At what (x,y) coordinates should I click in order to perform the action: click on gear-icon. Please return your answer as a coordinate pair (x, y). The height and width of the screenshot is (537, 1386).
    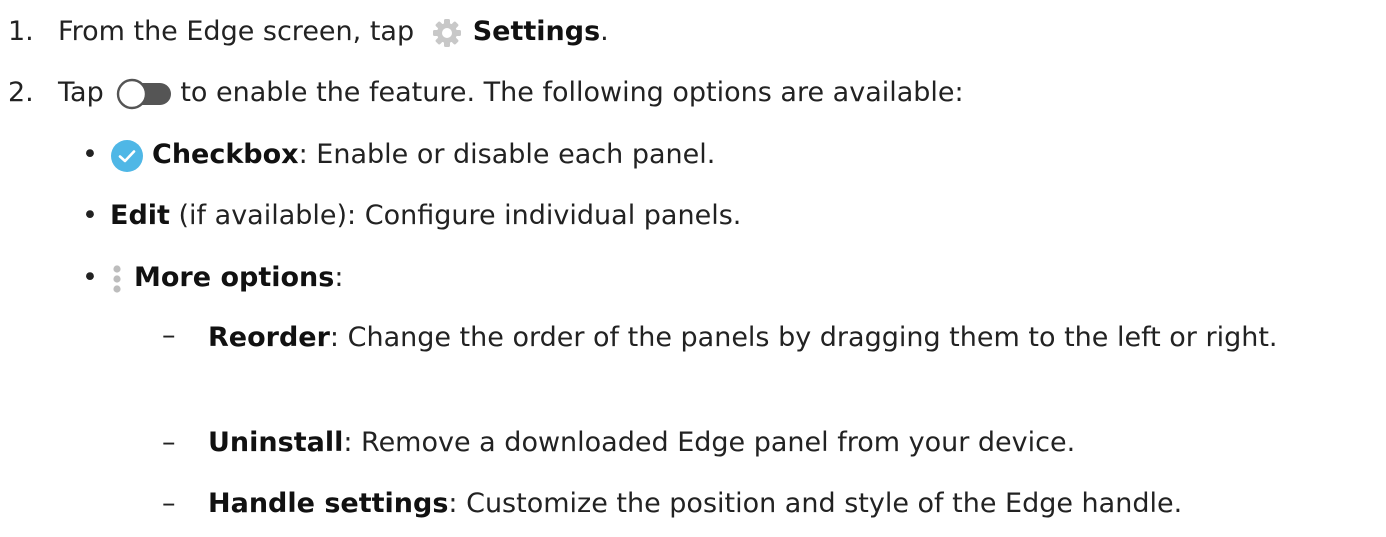
    Looking at the image, I should click on (447, 33).